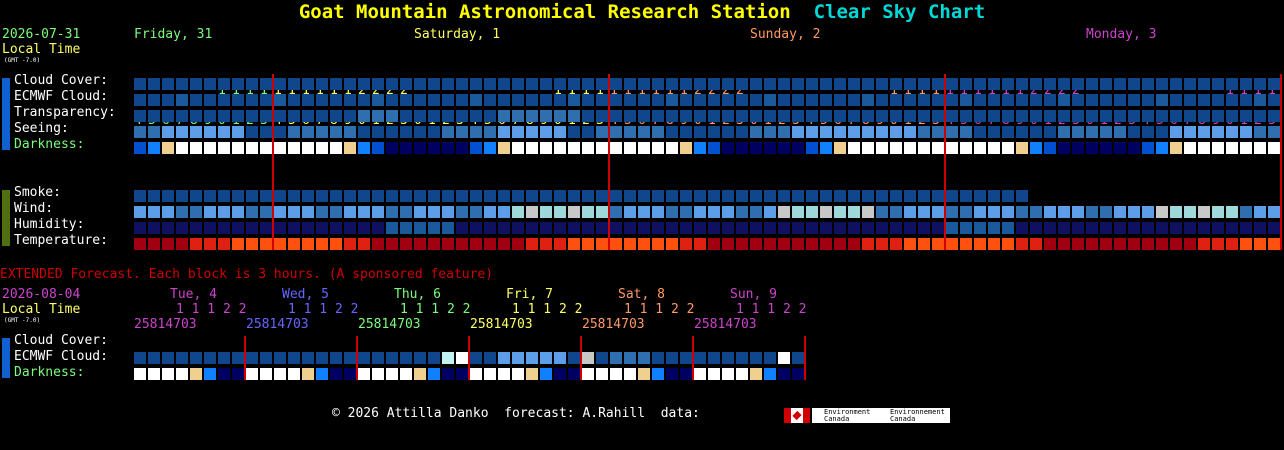 This screenshot has width=1284, height=450. What do you see at coordinates (173, 34) in the screenshot?
I see `day-label: Friday, 31` at bounding box center [173, 34].